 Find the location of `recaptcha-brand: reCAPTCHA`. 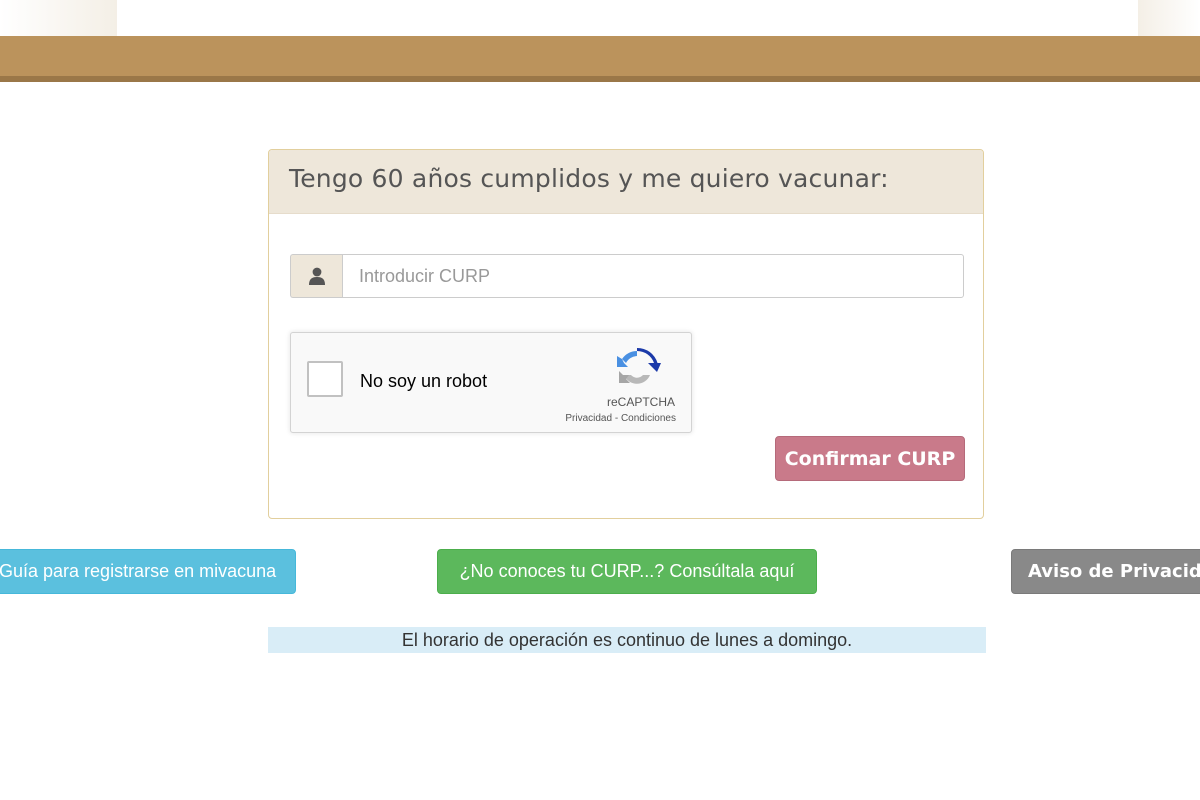

recaptcha-brand: reCAPTCHA is located at coordinates (640, 402).